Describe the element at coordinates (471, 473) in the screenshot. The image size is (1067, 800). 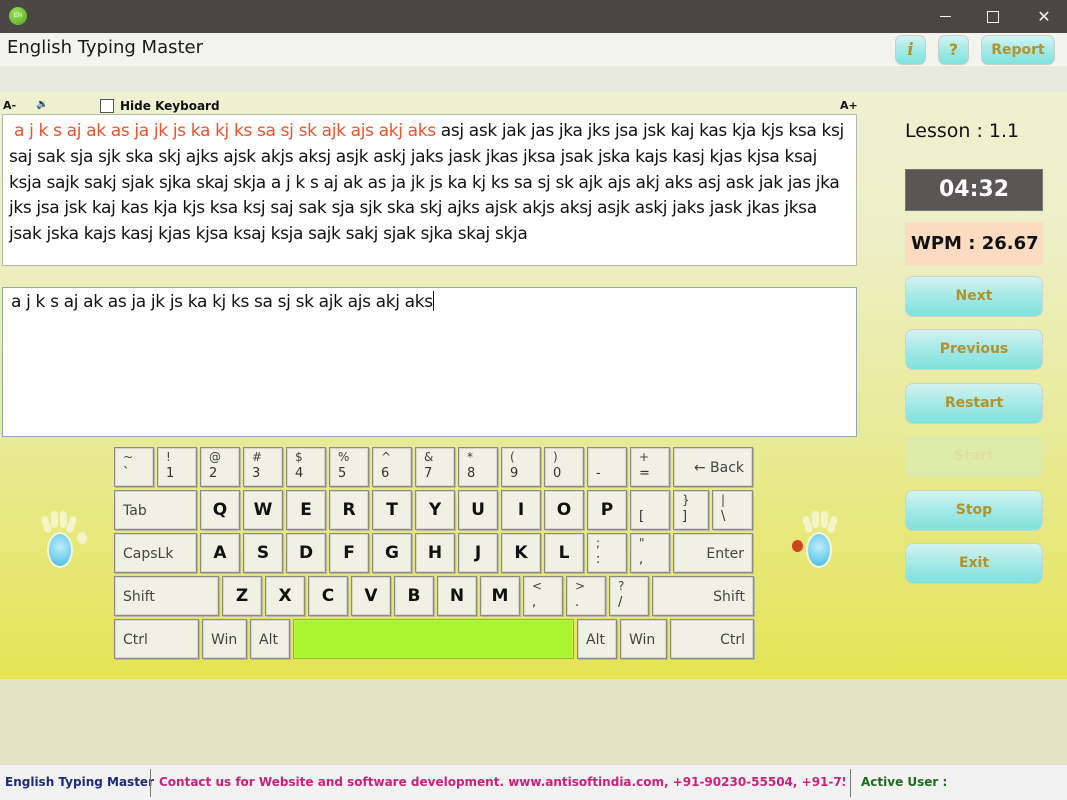
I see `key-base-char: 8` at that location.